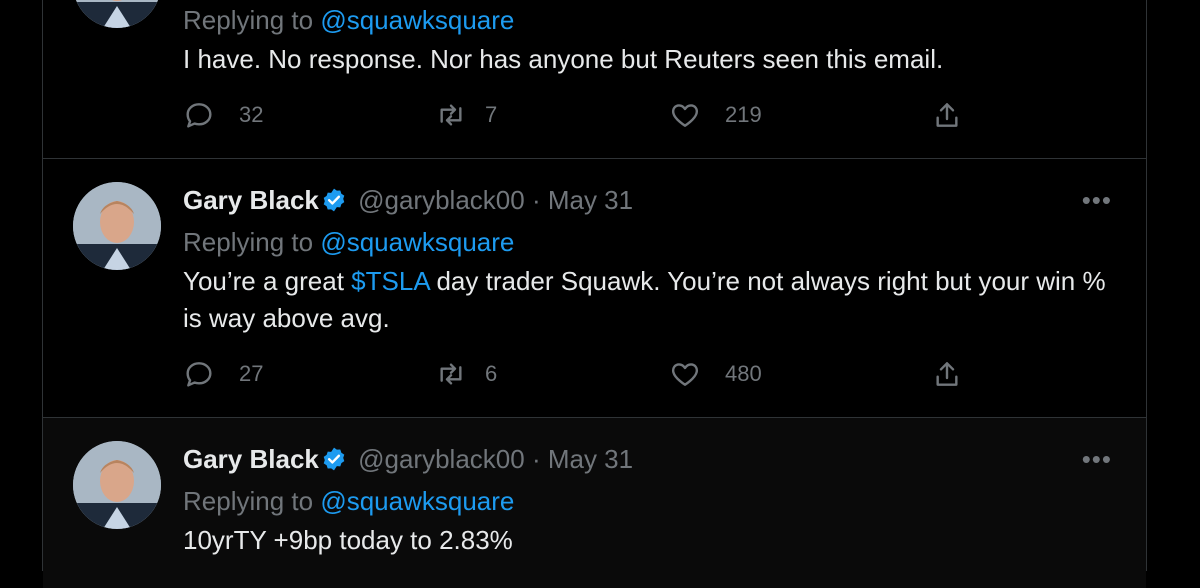  What do you see at coordinates (491, 114) in the screenshot?
I see `retweet-count: 7` at bounding box center [491, 114].